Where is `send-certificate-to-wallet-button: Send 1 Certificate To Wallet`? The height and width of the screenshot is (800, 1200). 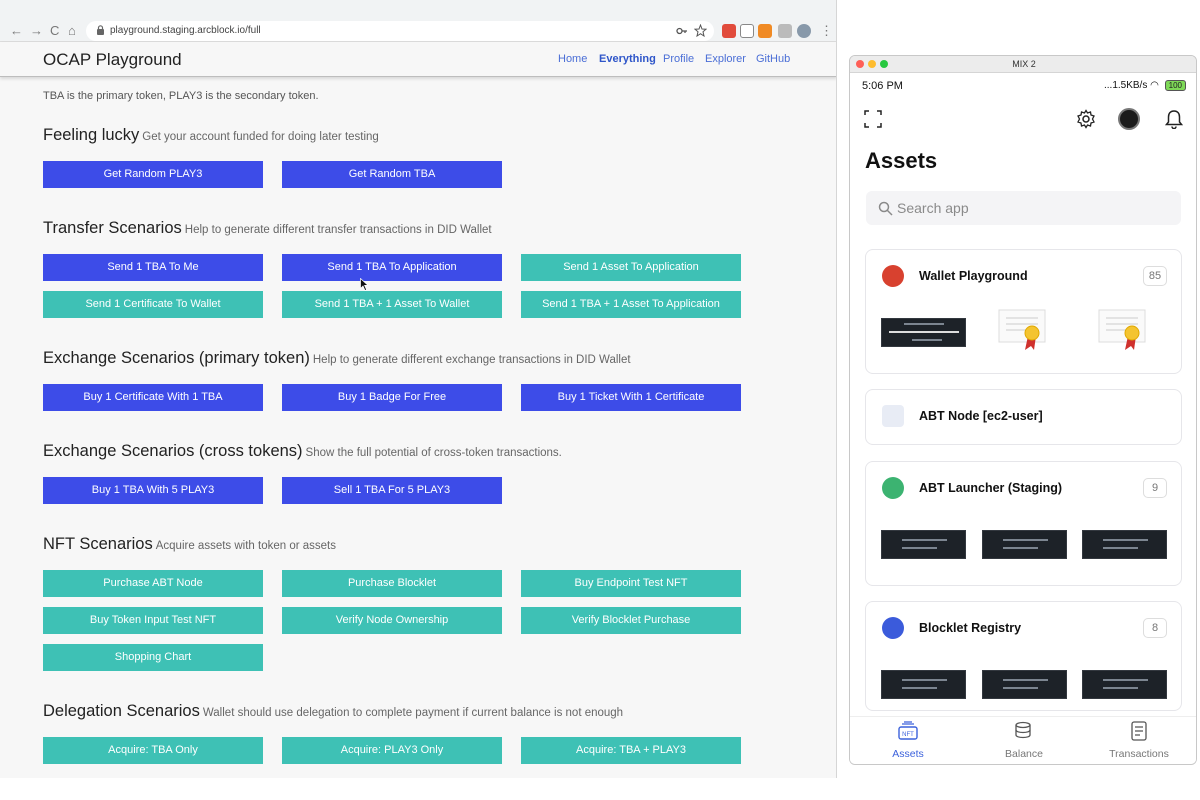
send-certificate-to-wallet-button: Send 1 Certificate To Wallet is located at coordinates (153, 304).